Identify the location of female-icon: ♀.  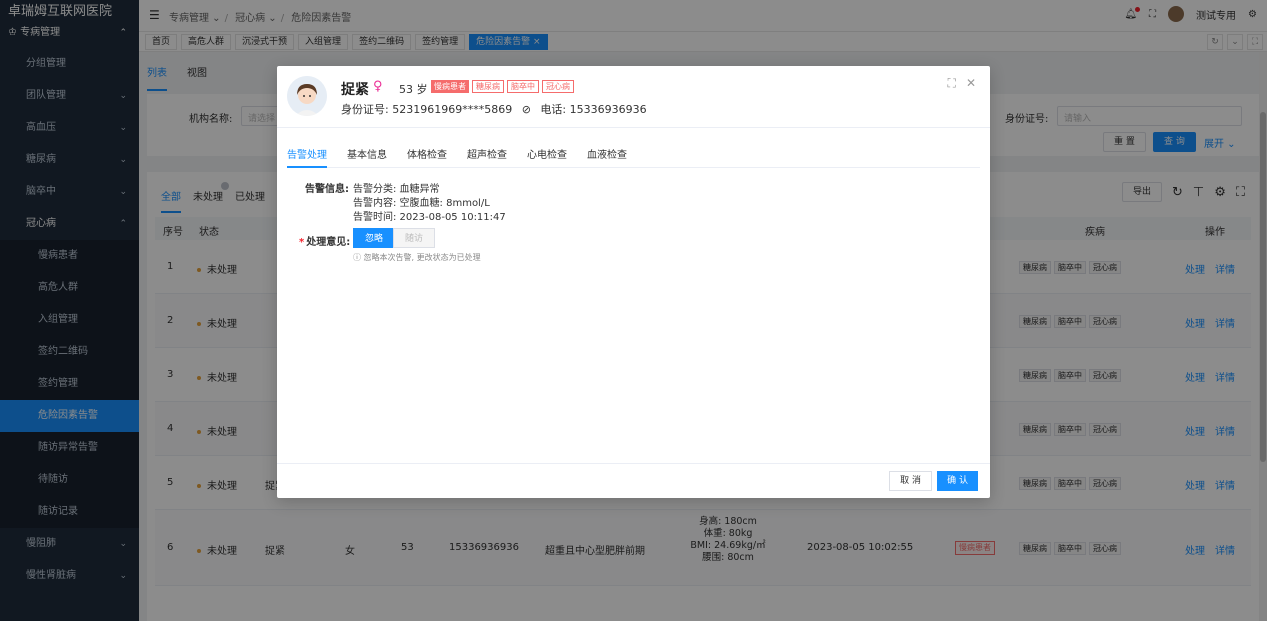
(378, 86).